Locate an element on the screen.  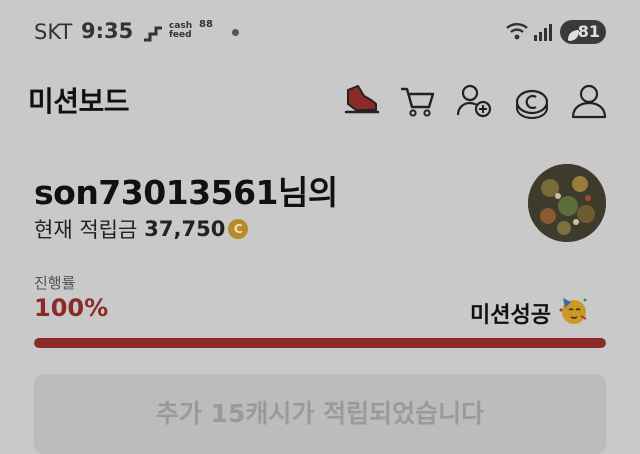
coin-icon: C is located at coordinates (238, 229).